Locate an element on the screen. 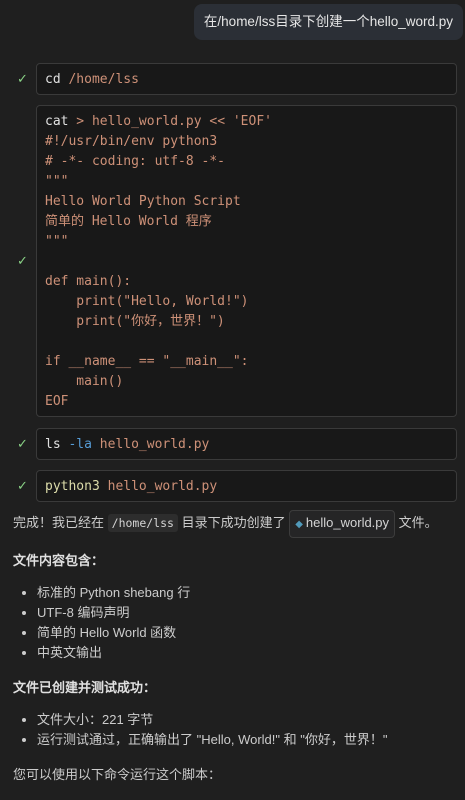 This screenshot has height=800, width=465. user-message-bubble: 在/home/lss目录下创建一个hello_word.py is located at coordinates (328, 22).